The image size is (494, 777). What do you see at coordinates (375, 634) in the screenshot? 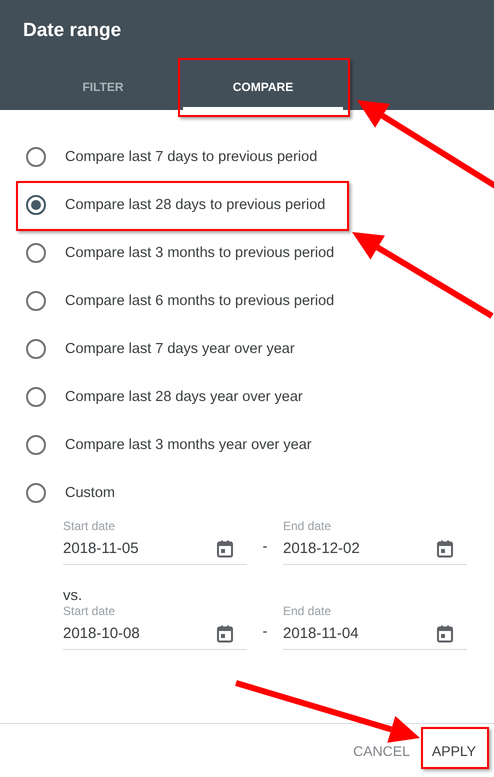
I see `date-input: 2018-11-04` at bounding box center [375, 634].